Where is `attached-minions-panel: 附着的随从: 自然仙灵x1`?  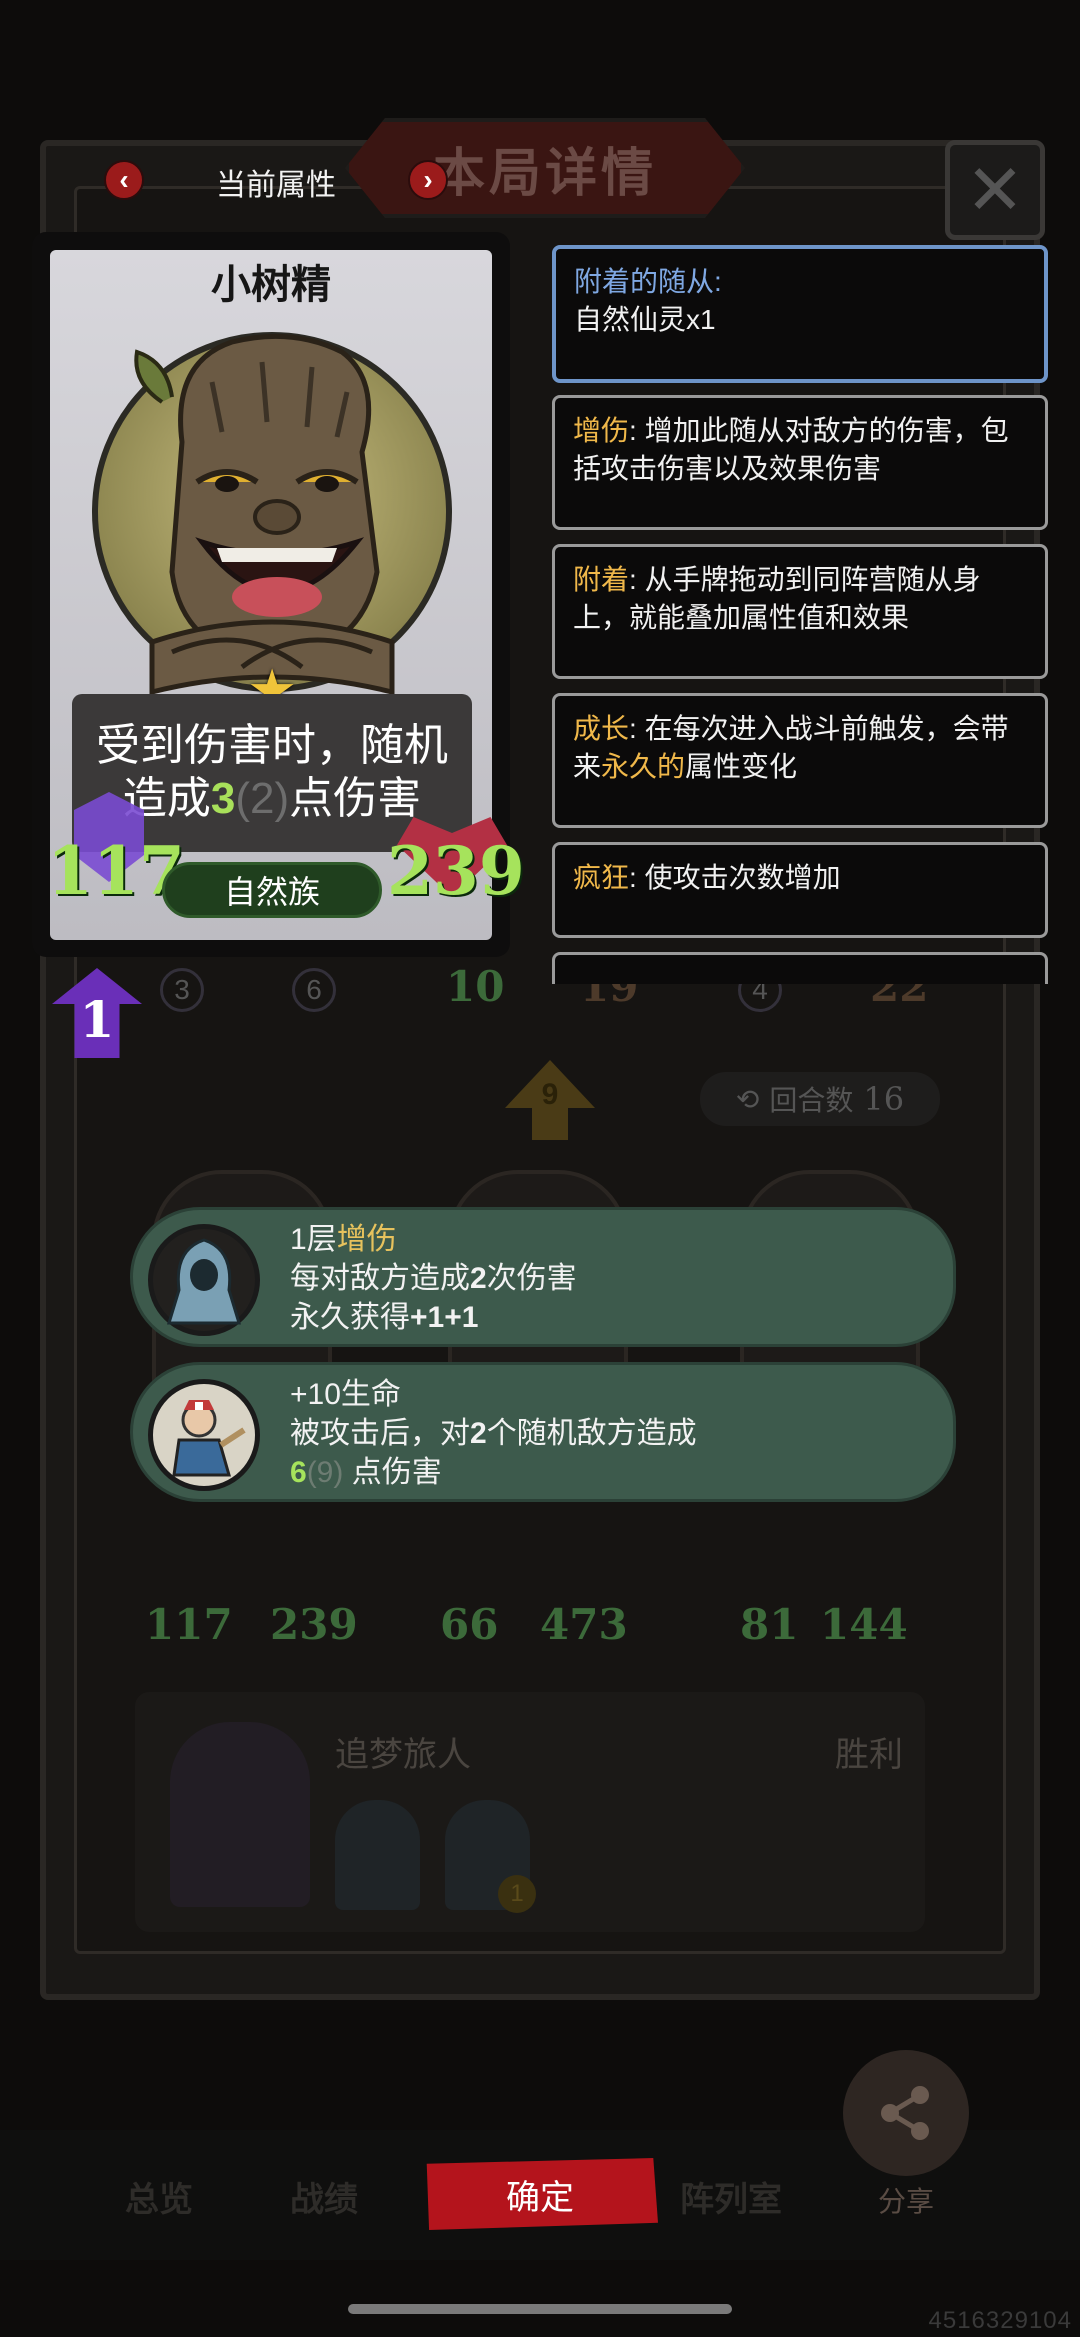 attached-minions-panel: 附着的随从: 自然仙灵x1 is located at coordinates (800, 314).